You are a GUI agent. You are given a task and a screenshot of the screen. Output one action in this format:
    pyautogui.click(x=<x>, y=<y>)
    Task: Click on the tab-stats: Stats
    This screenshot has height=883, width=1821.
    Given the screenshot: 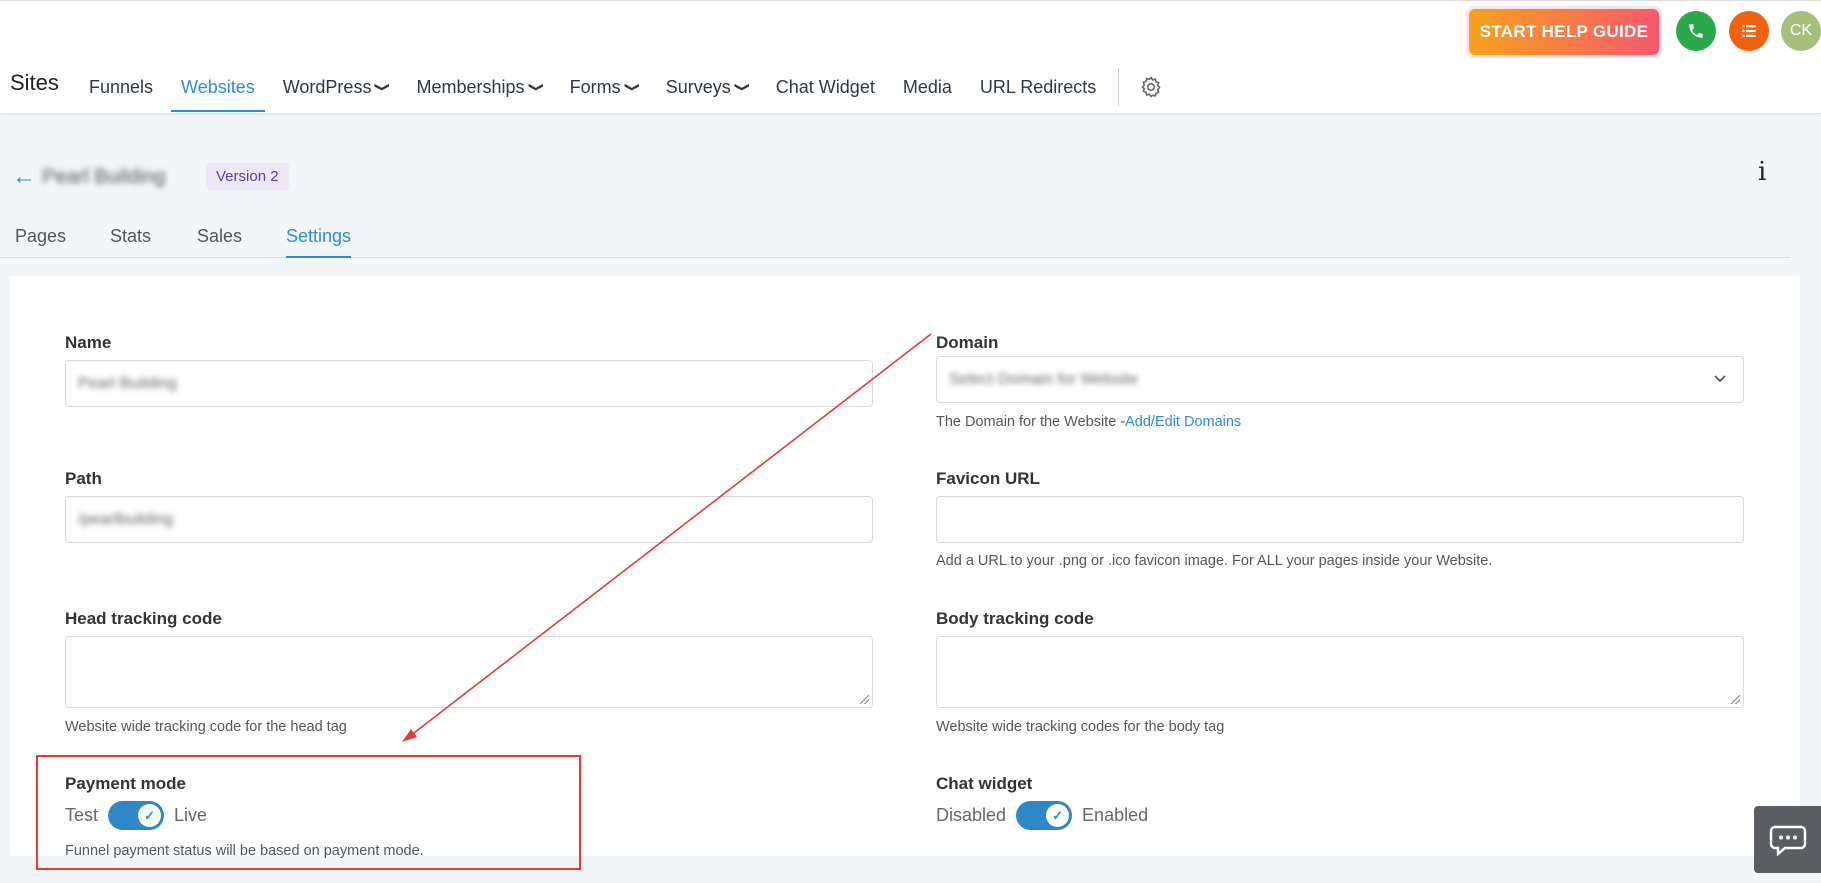 What is the action you would take?
    pyautogui.click(x=130, y=242)
    